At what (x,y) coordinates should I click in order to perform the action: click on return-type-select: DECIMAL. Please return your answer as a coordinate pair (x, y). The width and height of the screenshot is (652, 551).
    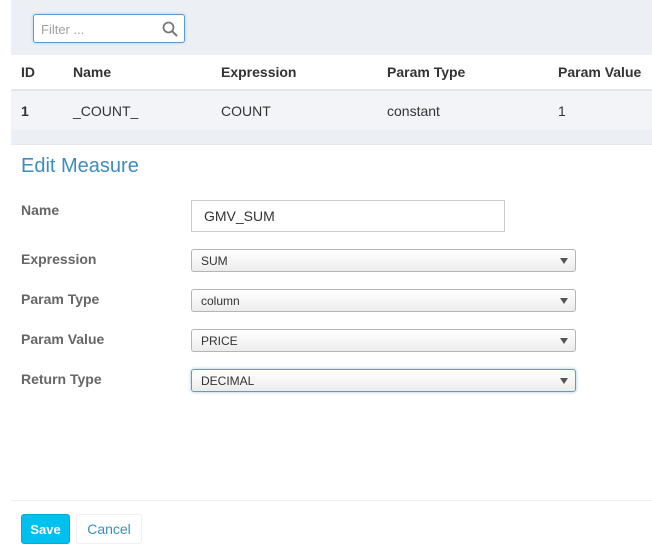
    Looking at the image, I should click on (383, 380).